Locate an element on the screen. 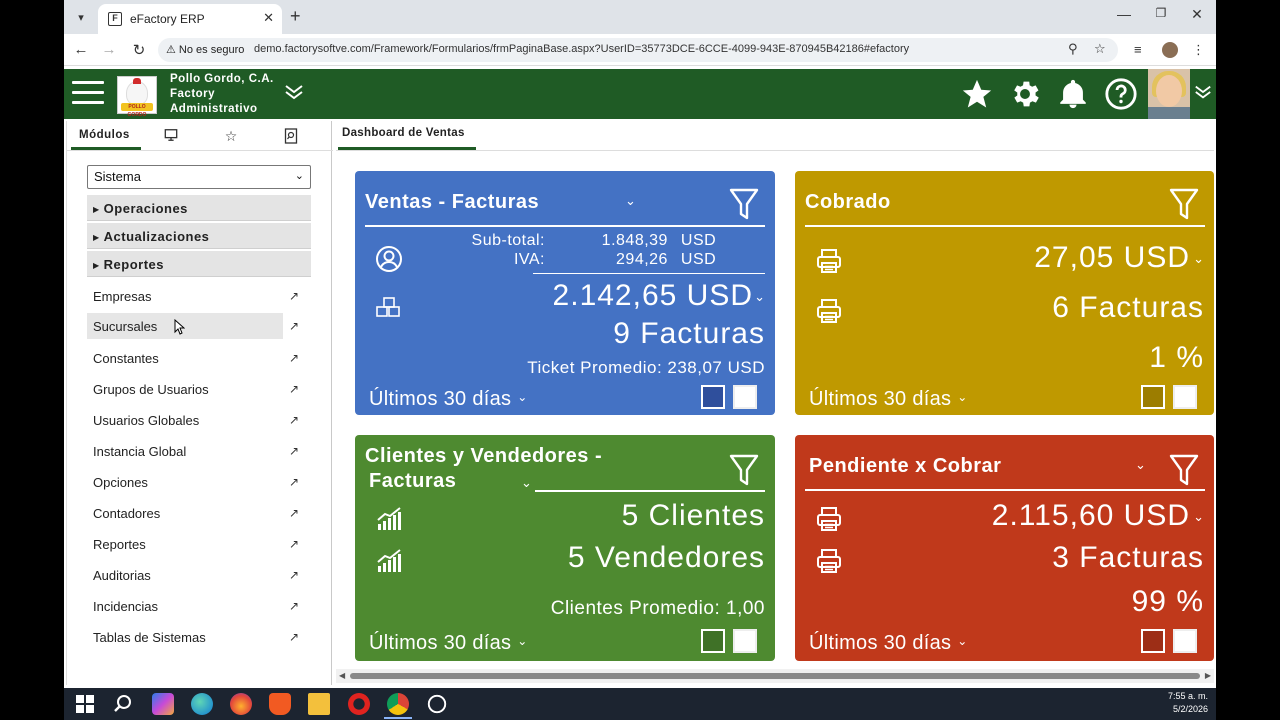 The width and height of the screenshot is (1280, 720). scroll-left-icon: ◀ is located at coordinates (342, 675).